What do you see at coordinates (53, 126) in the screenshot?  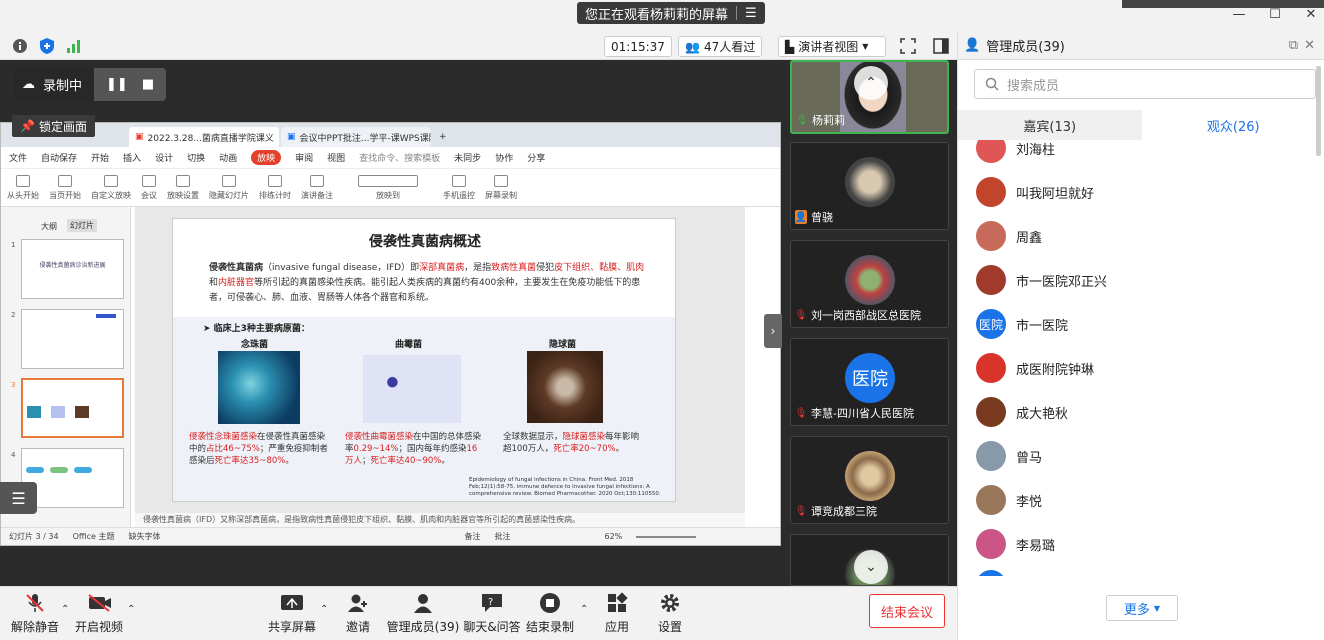 I see `lock-view-button: 📌 锁定画面` at bounding box center [53, 126].